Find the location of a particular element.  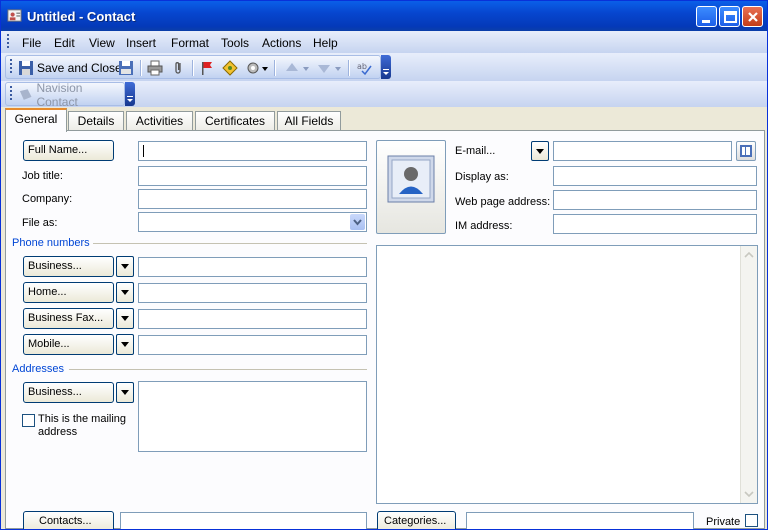

tab-all-fields: All Fields is located at coordinates (309, 121).